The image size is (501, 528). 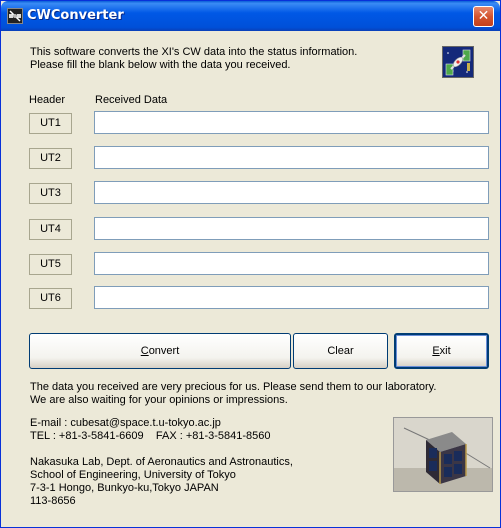 I want to click on received-data-ut2-input, so click(x=291, y=157).